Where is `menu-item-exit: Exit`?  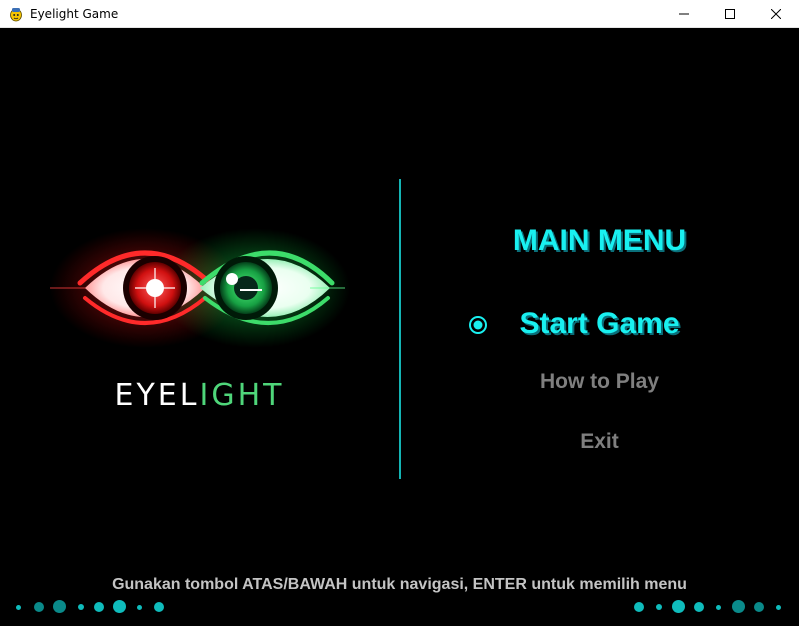
menu-item-exit: Exit is located at coordinates (599, 442).